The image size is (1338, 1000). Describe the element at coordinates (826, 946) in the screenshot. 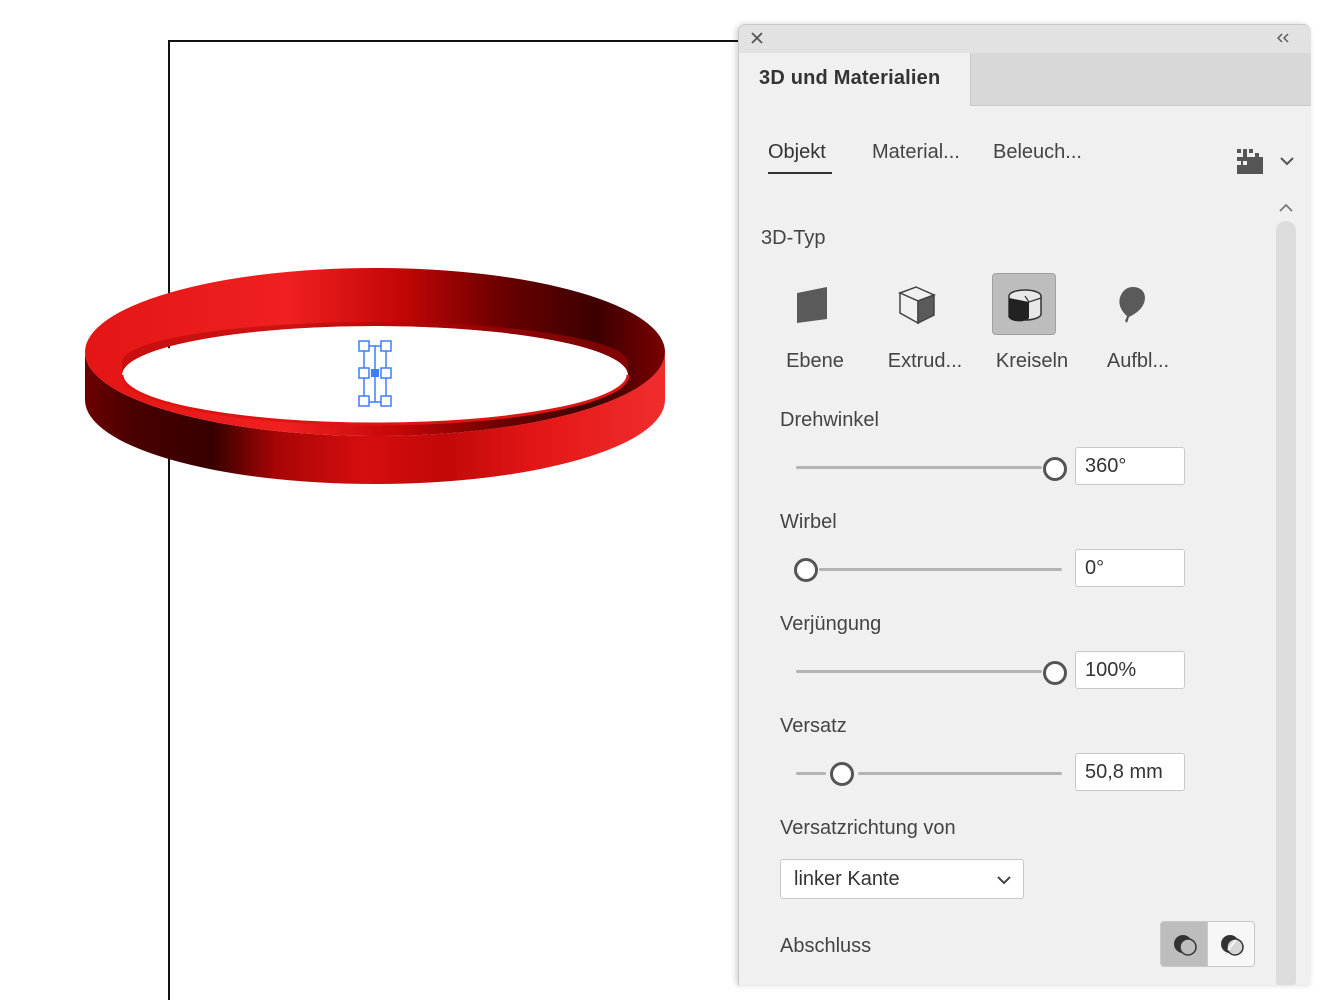

I see `cap-label: Abschluss` at that location.